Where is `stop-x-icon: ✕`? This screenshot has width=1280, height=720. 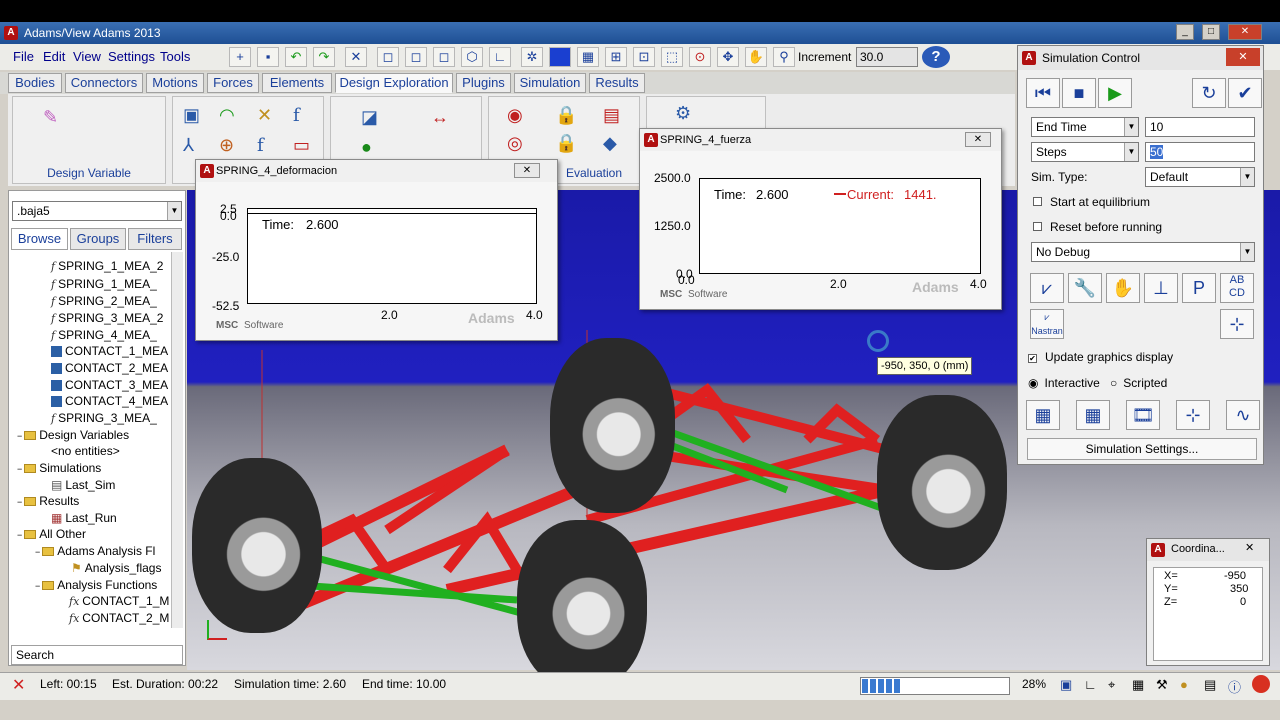
stop-x-icon: ✕ is located at coordinates (18, 685).